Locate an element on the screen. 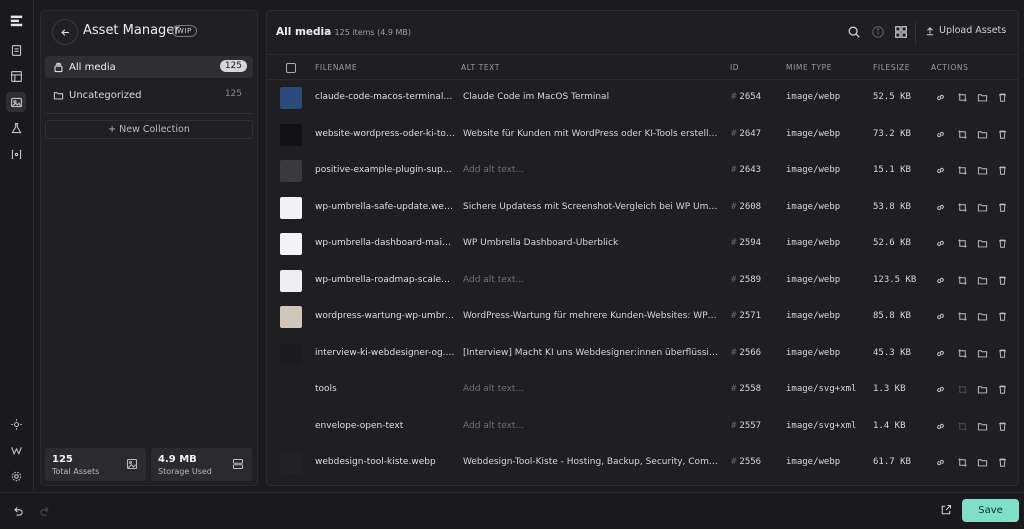  media-icon is located at coordinates (16, 102).